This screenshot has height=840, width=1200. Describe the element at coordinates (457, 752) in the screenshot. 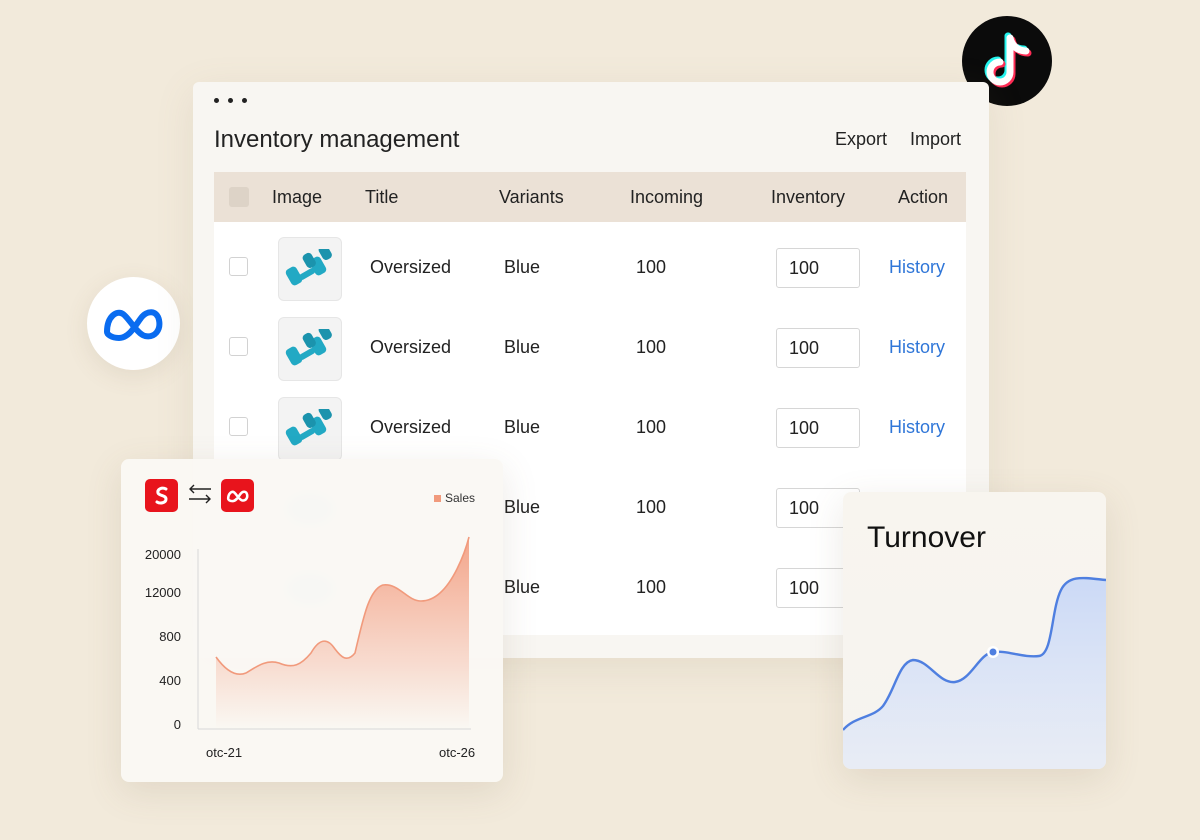

I see `x-tick-label: otc-26` at that location.